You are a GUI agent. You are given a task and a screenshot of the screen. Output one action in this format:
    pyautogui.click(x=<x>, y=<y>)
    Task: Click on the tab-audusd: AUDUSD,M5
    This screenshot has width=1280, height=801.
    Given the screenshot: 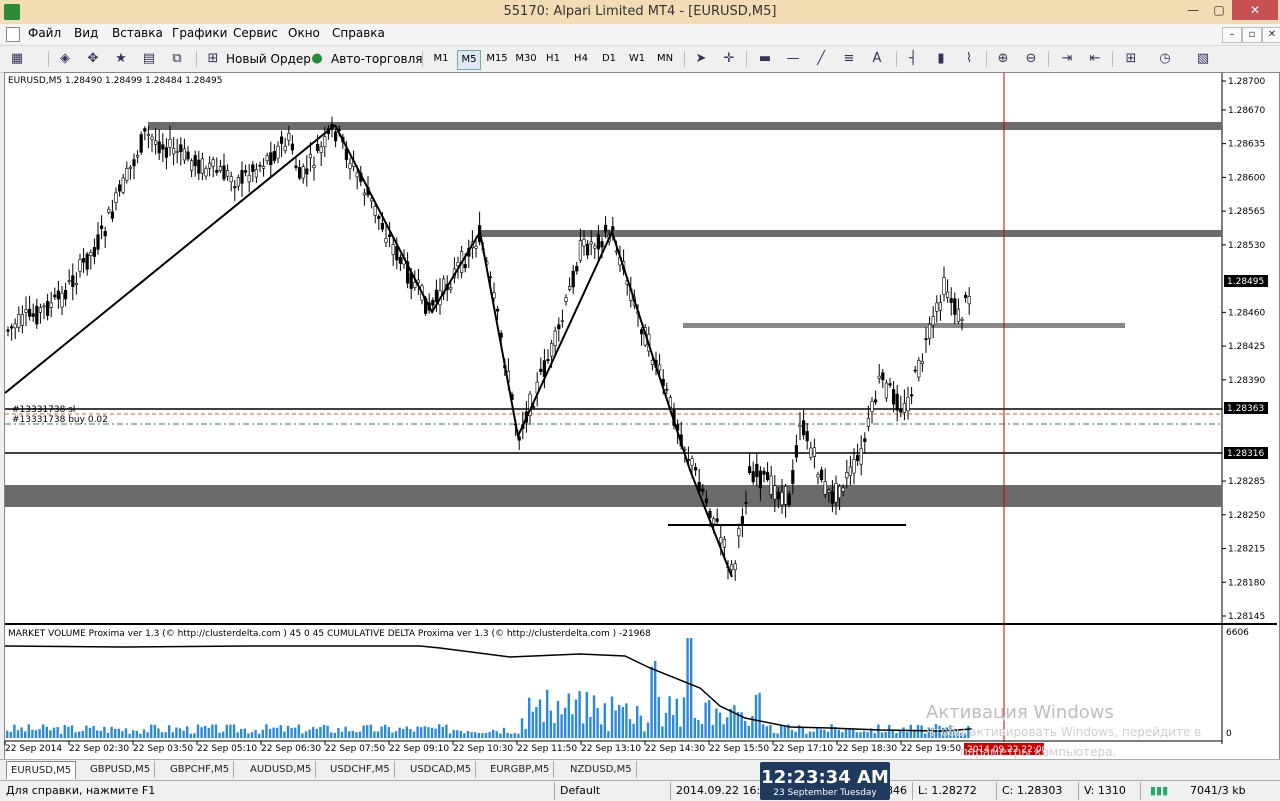 What is the action you would take?
    pyautogui.click(x=281, y=769)
    